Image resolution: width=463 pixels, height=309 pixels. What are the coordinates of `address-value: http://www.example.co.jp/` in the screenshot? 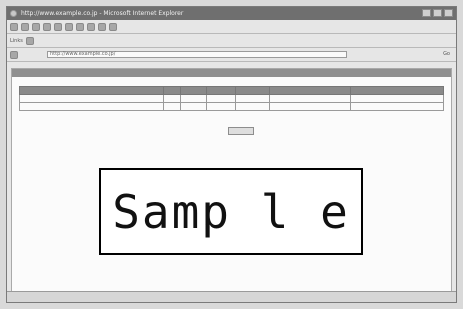 It's located at (83, 54).